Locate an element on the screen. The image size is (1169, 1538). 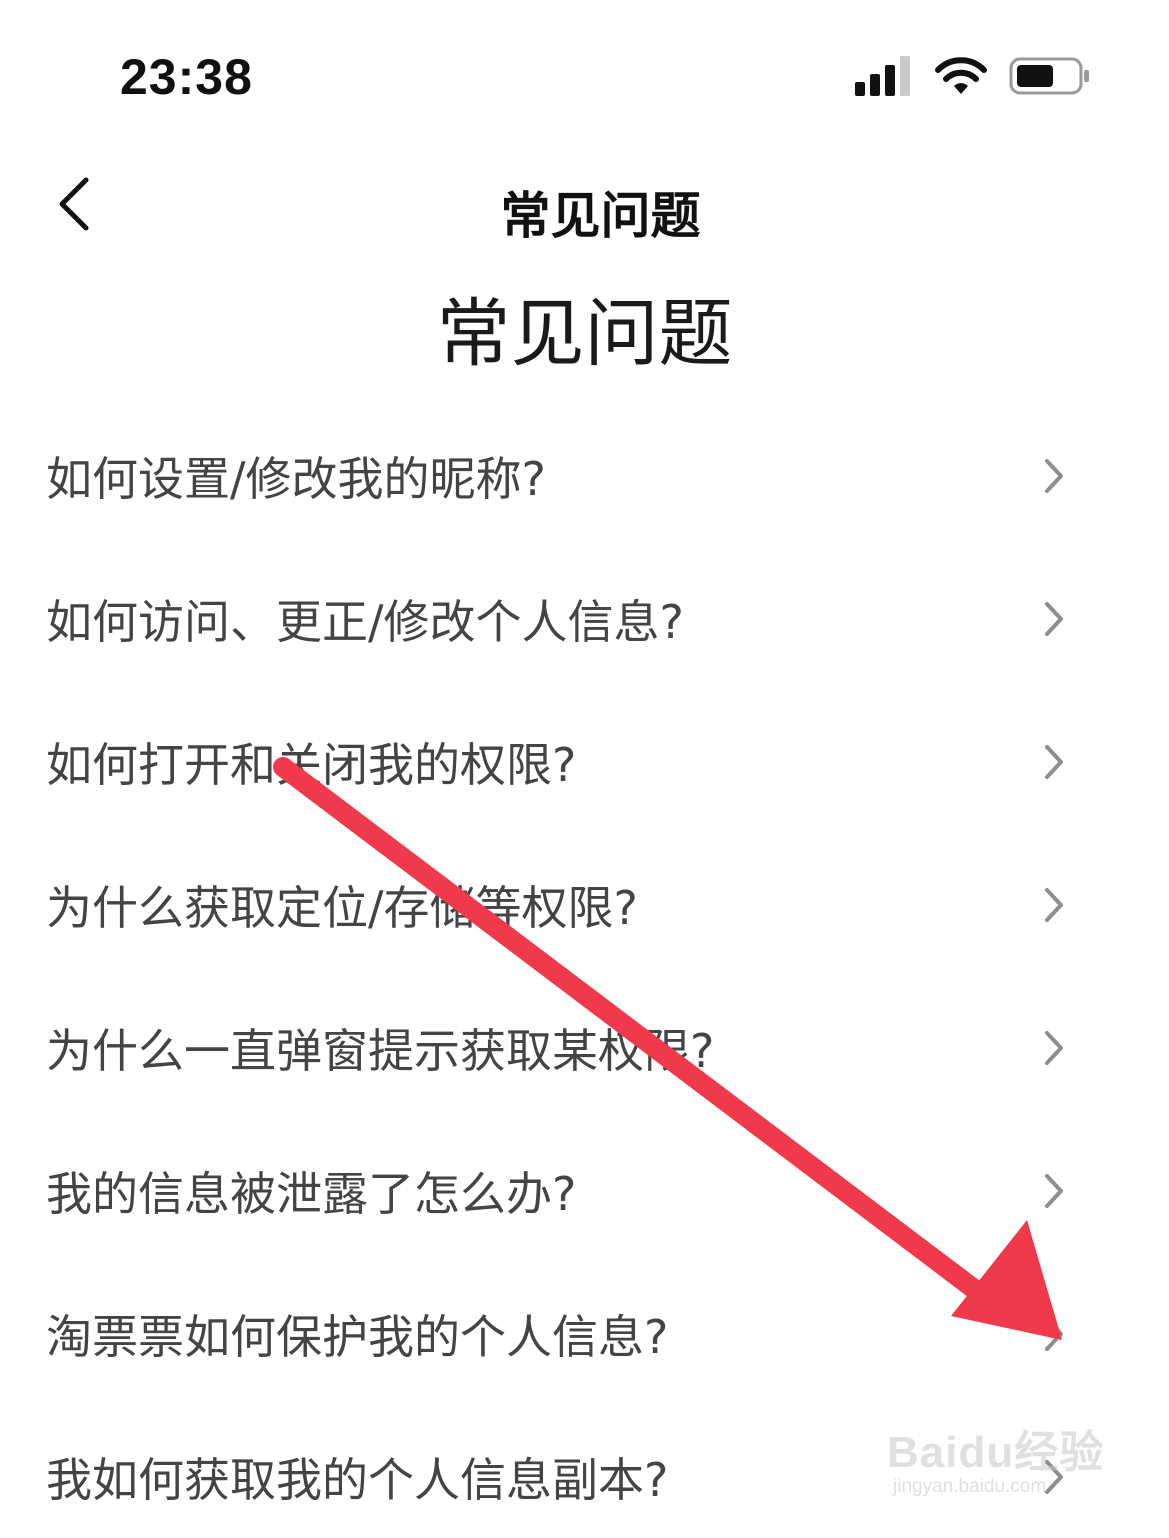
faq-item: 如何打开和关闭我的权限? is located at coordinates (584, 761).